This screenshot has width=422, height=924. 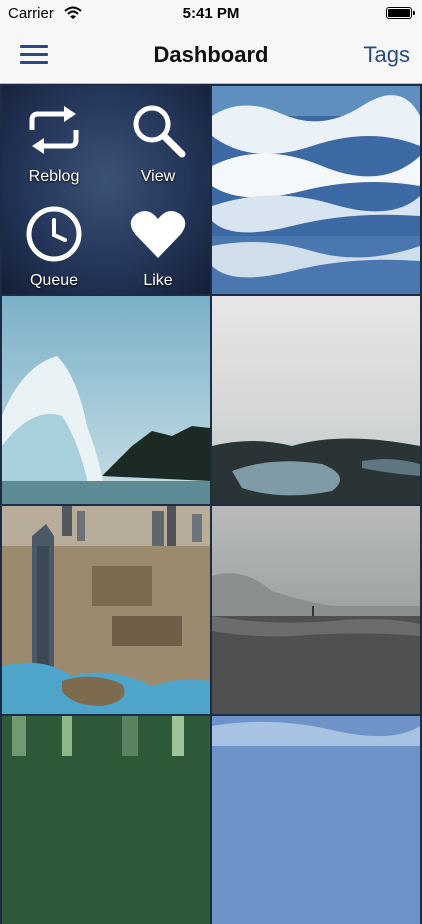 I want to click on reblog-button: Reblog, so click(x=54, y=138).